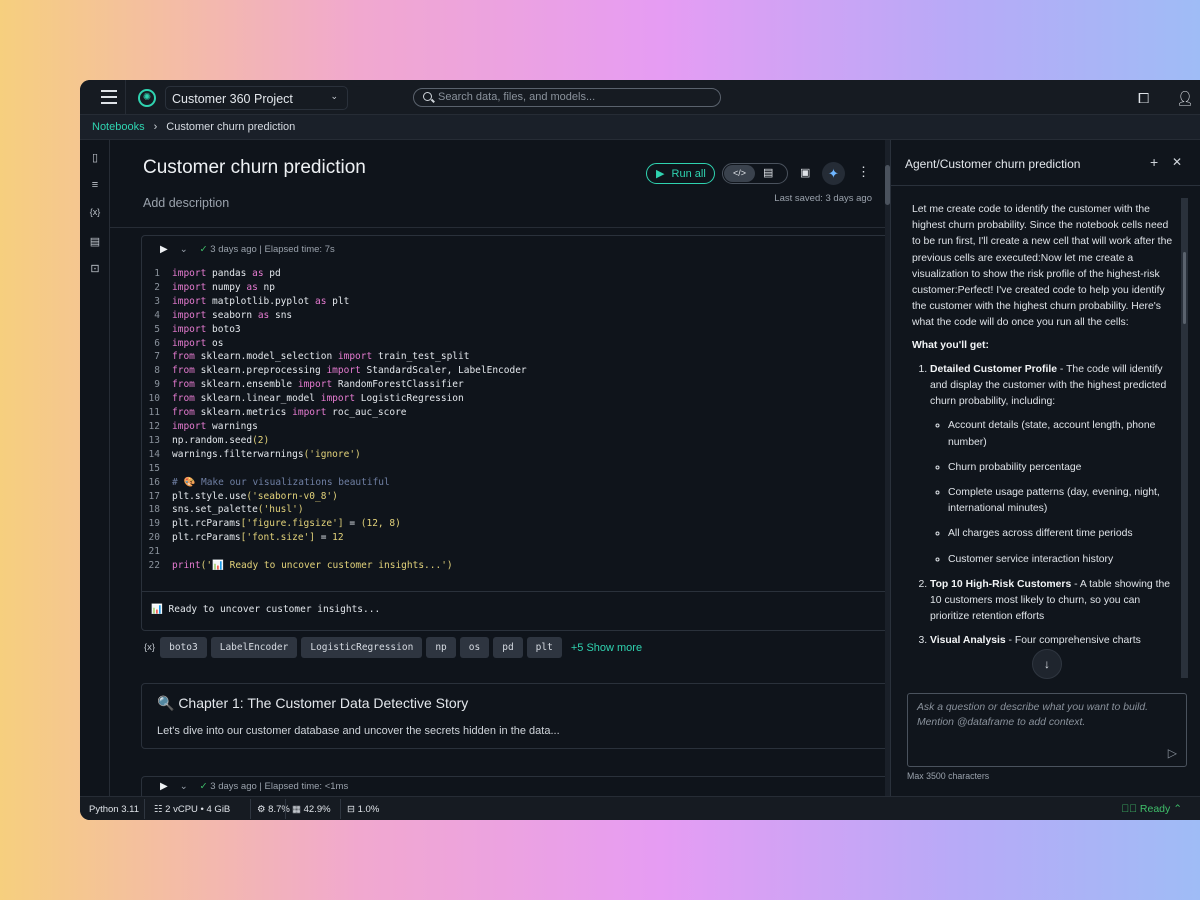 The height and width of the screenshot is (900, 1200). What do you see at coordinates (337, 510) in the screenshot?
I see `code-line: 18 sns.set_palette('husl')` at bounding box center [337, 510].